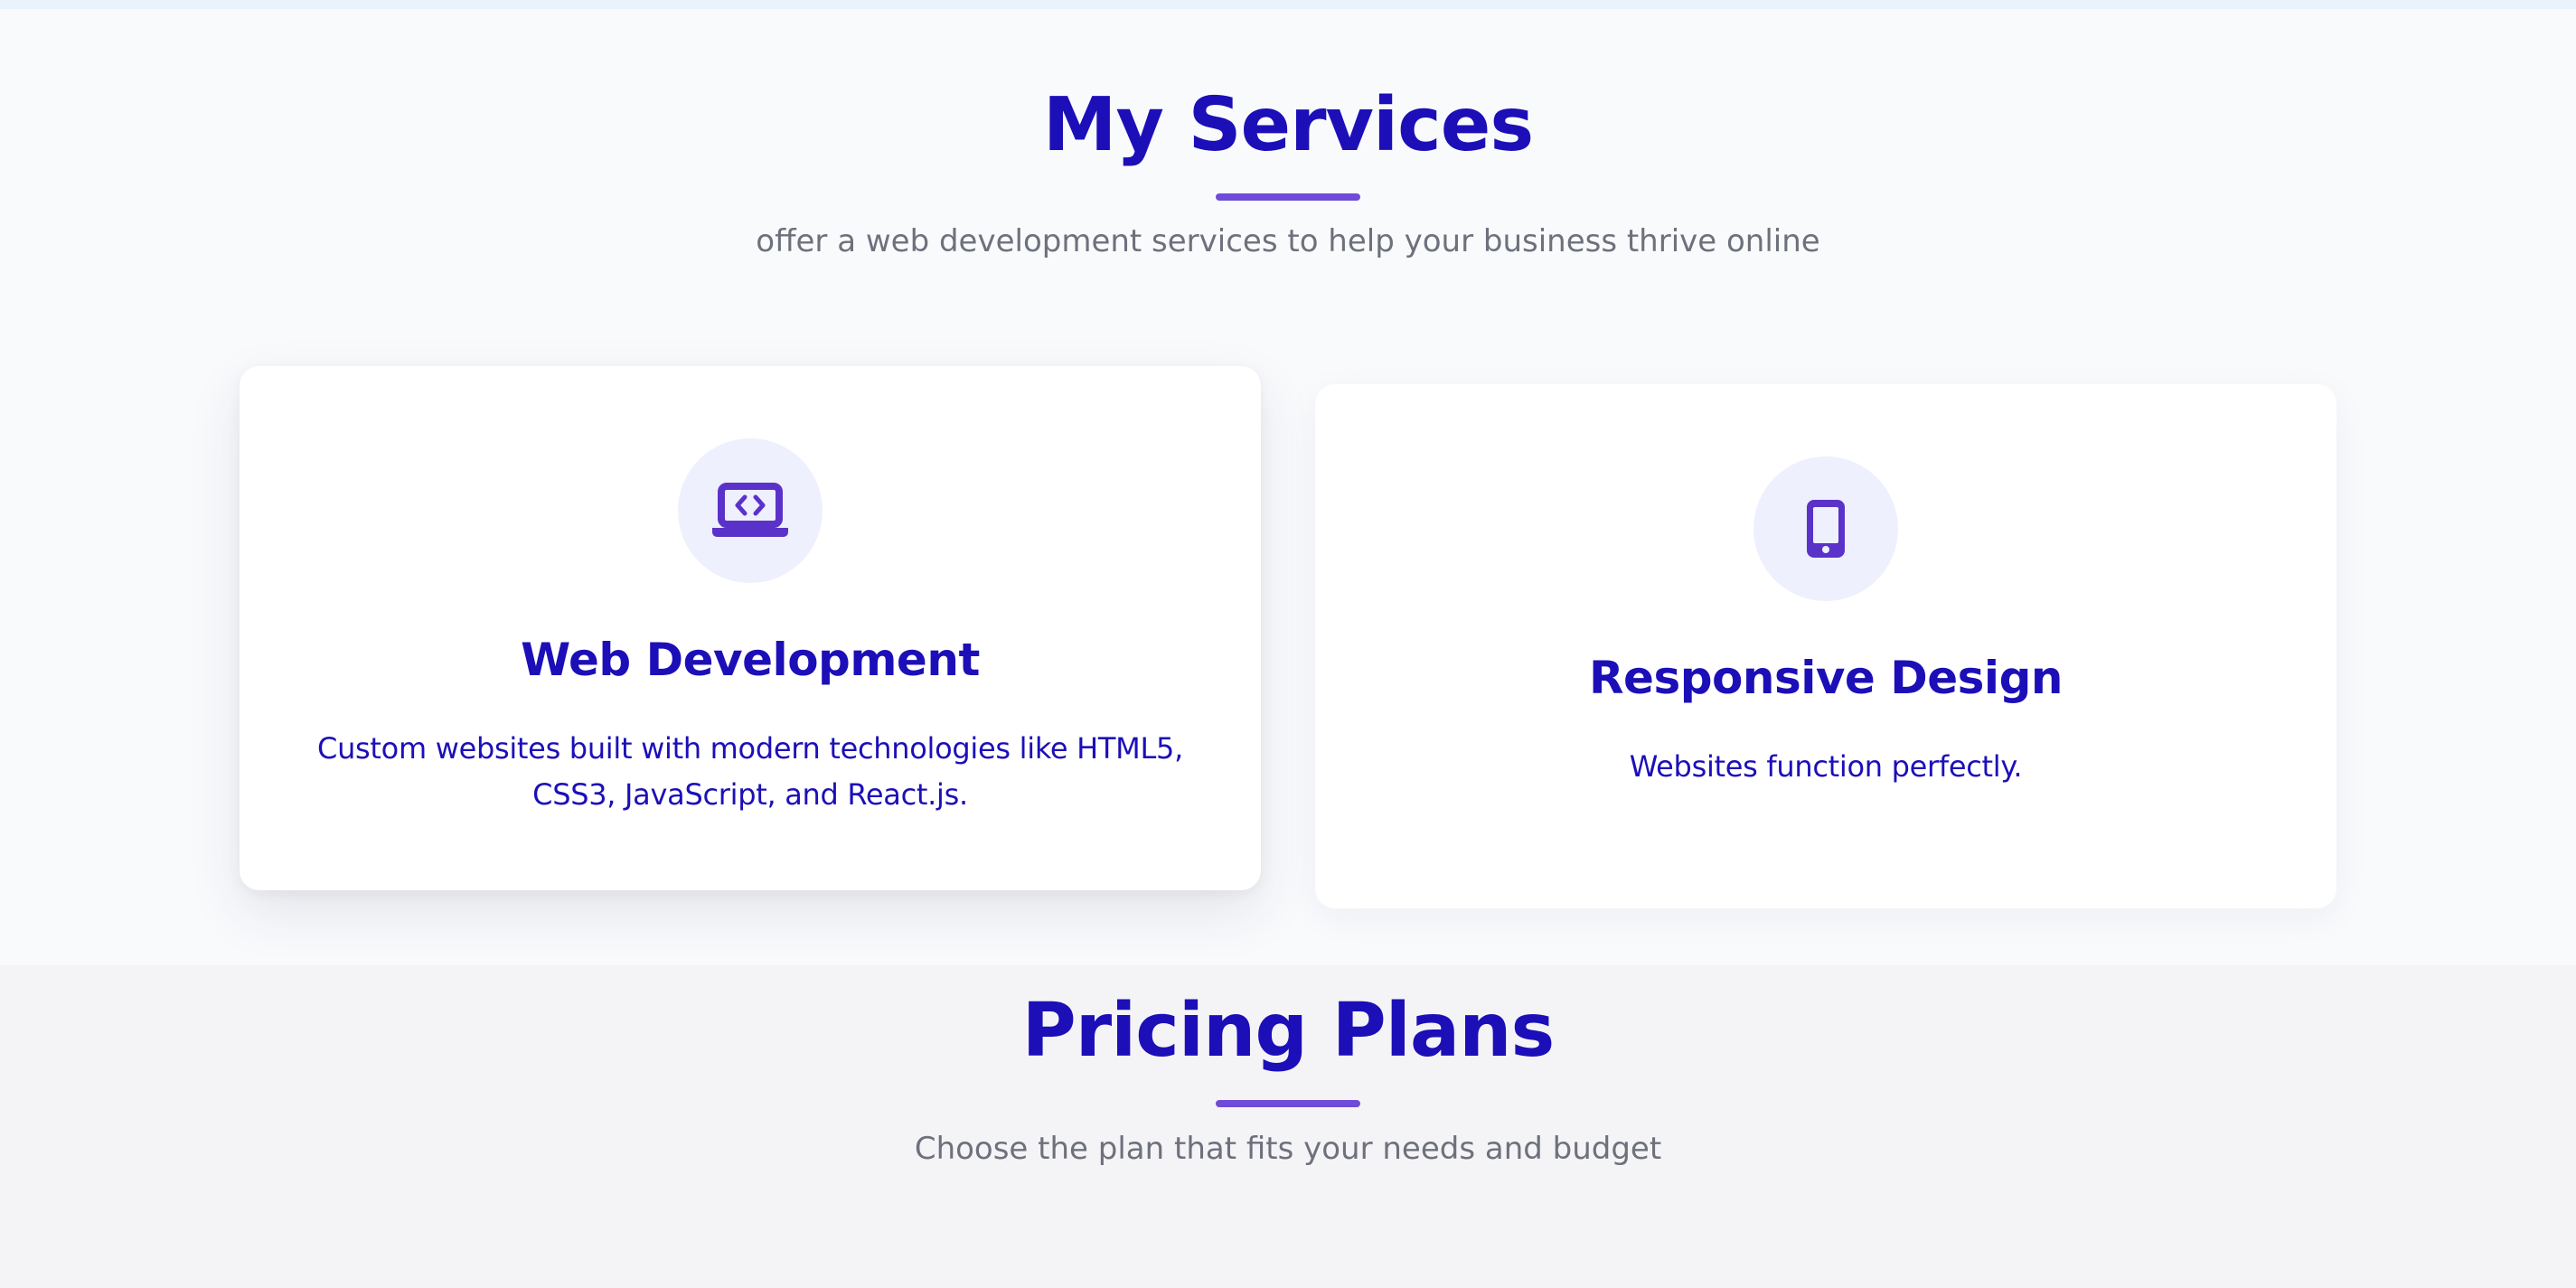 The width and height of the screenshot is (2576, 1288). I want to click on service-card-title: Responsive Design, so click(1826, 678).